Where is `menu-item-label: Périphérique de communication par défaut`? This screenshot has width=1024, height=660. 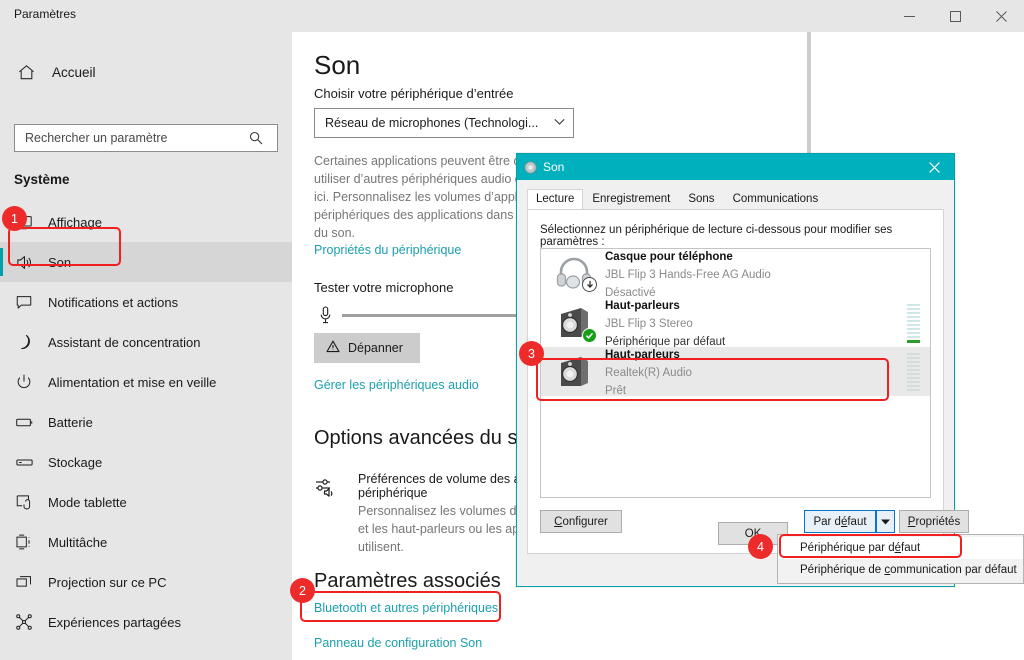
menu-item-label: Périphérique de communication par défaut is located at coordinates (908, 570).